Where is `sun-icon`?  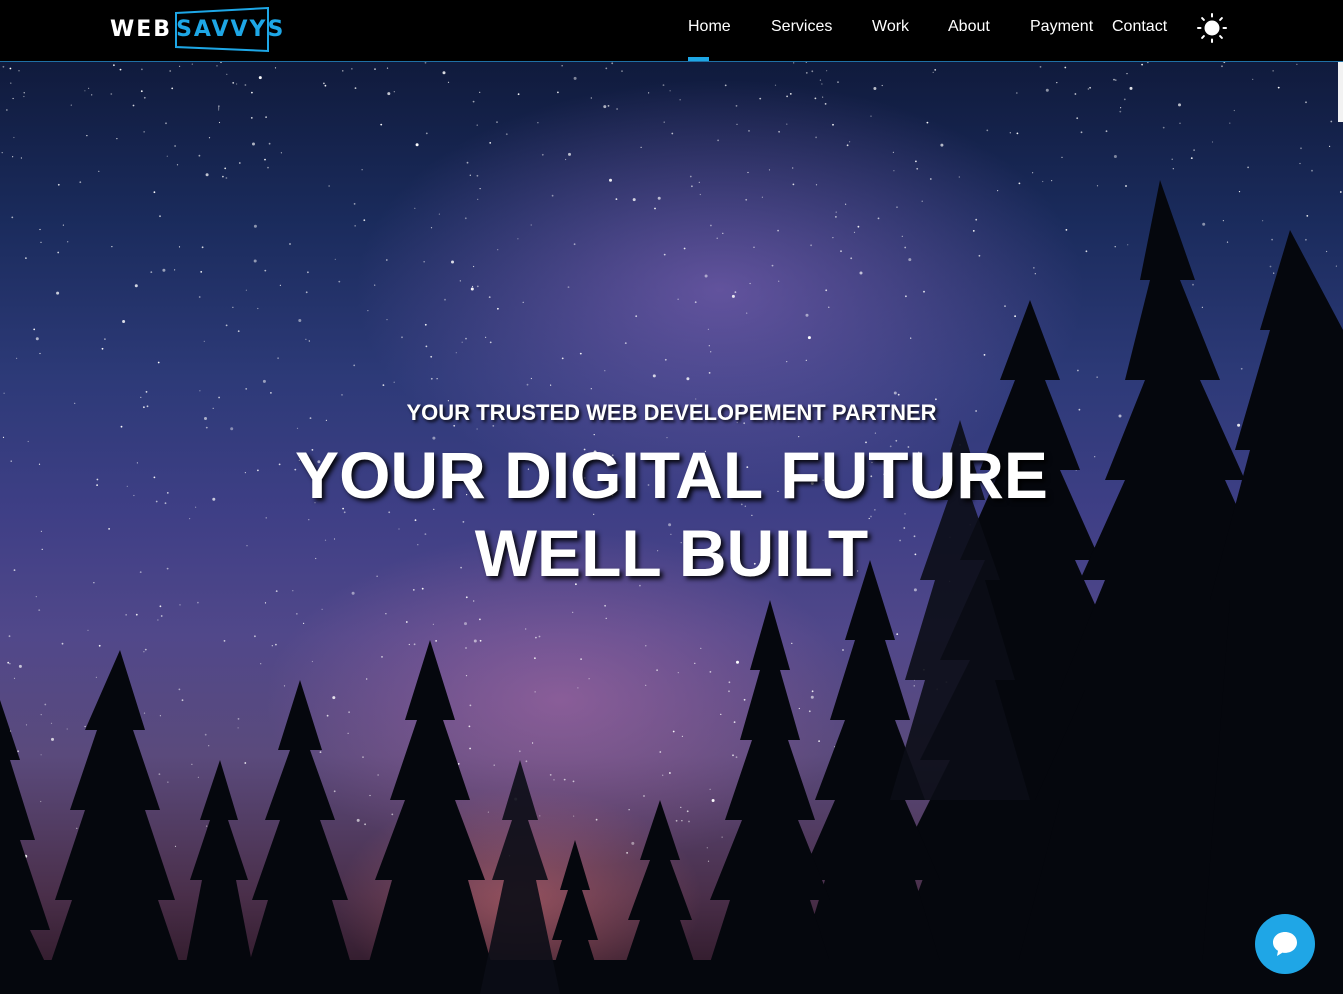
sun-icon is located at coordinates (1212, 28).